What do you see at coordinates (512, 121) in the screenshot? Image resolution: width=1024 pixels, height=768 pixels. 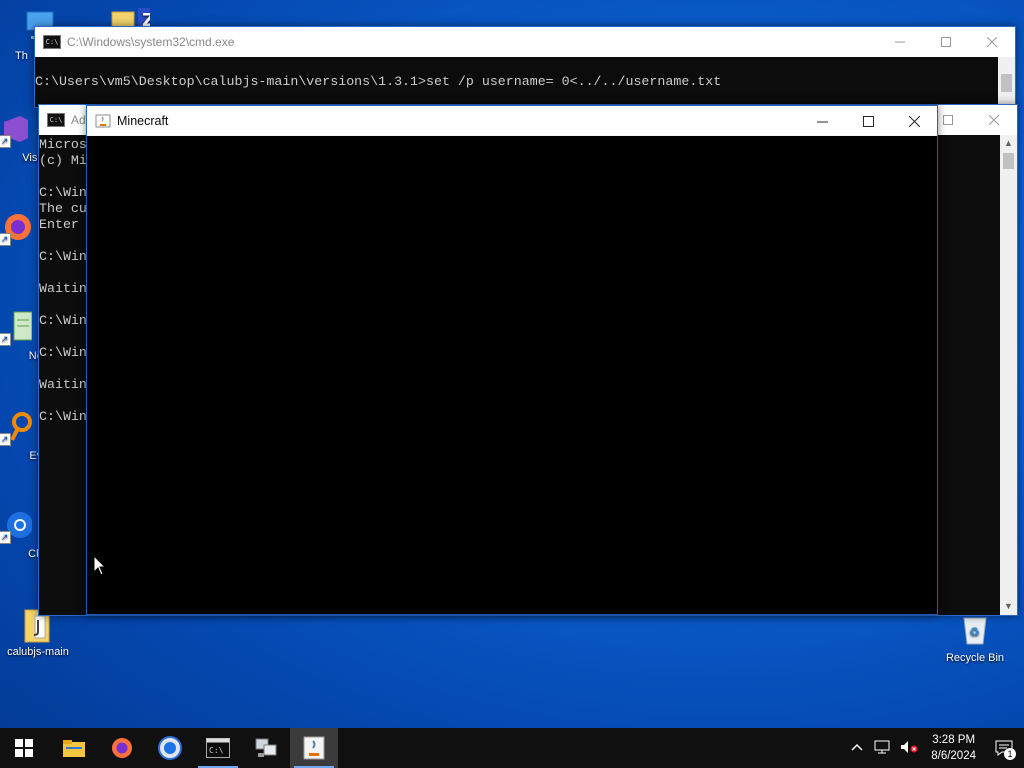 I see `minecraft-titlebar: Minecraft` at bounding box center [512, 121].